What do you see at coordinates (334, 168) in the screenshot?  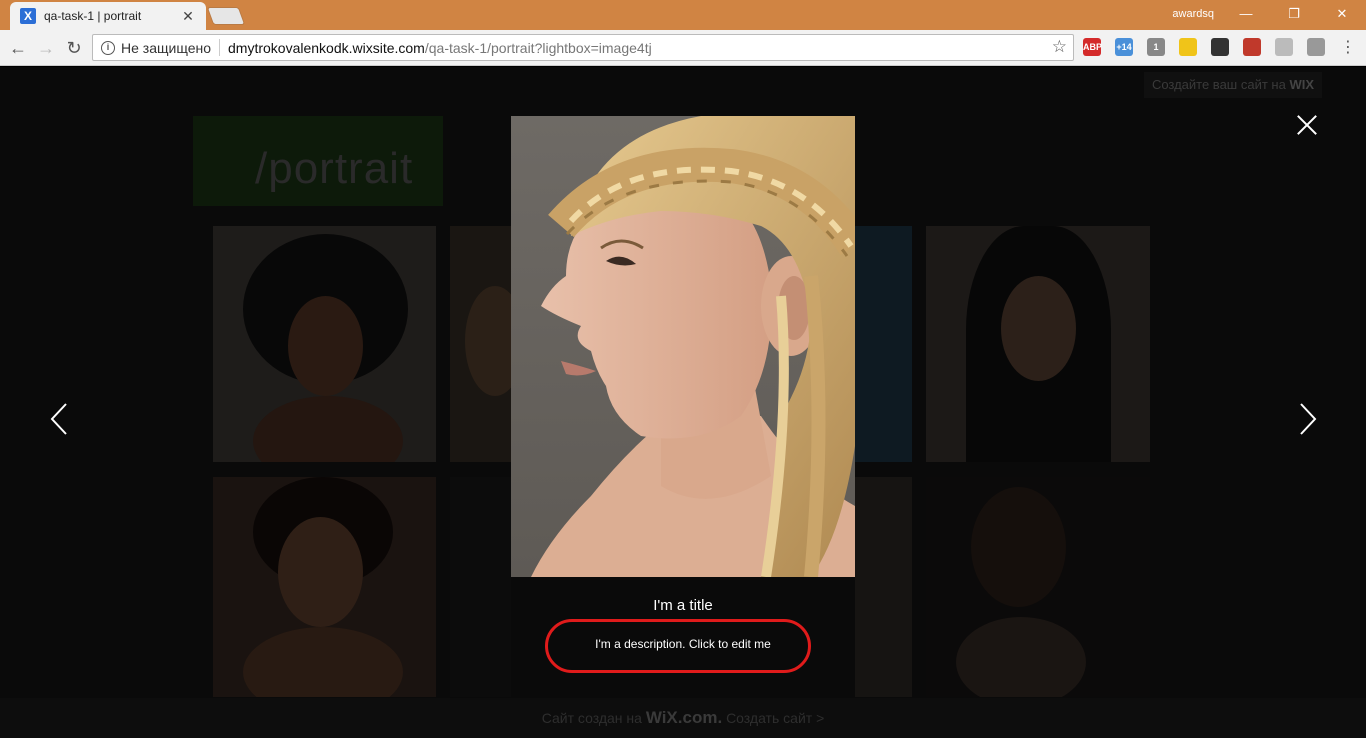 I see `page-title: /portrait` at bounding box center [334, 168].